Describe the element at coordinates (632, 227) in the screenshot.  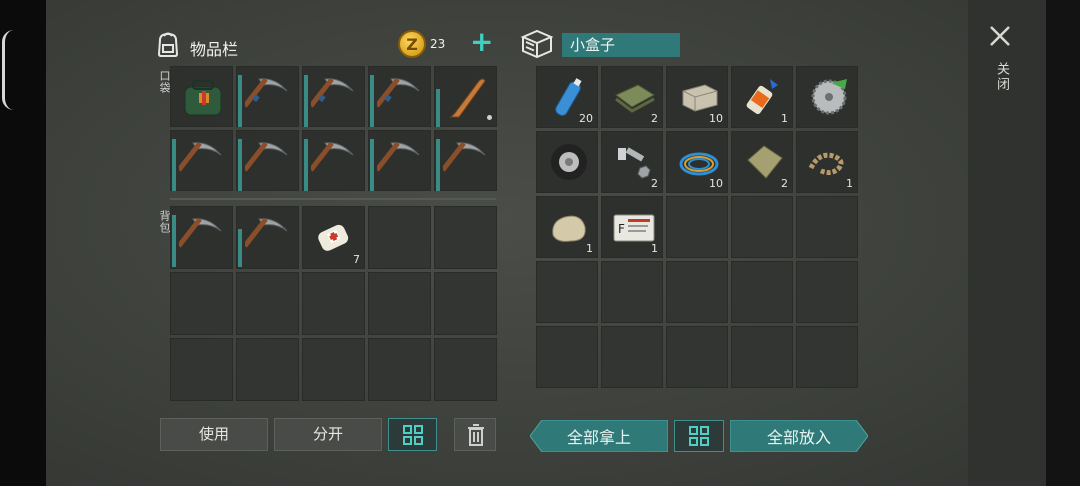
I see `container-slot: F 1` at that location.